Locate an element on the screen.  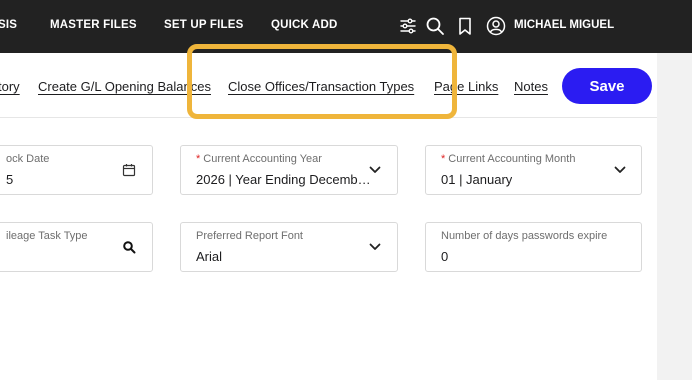
link-history: tory is located at coordinates (10, 86).